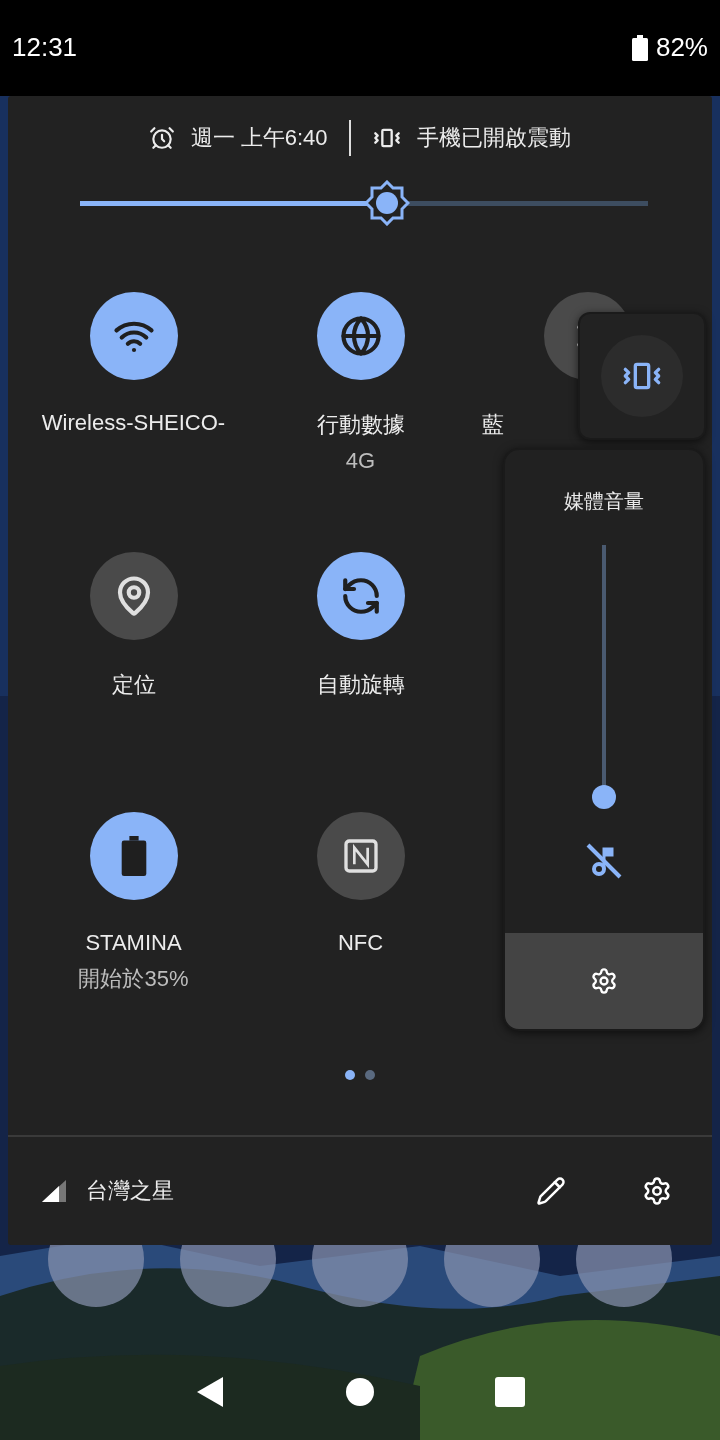 The image size is (720, 1440). I want to click on settings-icon, so click(604, 981).